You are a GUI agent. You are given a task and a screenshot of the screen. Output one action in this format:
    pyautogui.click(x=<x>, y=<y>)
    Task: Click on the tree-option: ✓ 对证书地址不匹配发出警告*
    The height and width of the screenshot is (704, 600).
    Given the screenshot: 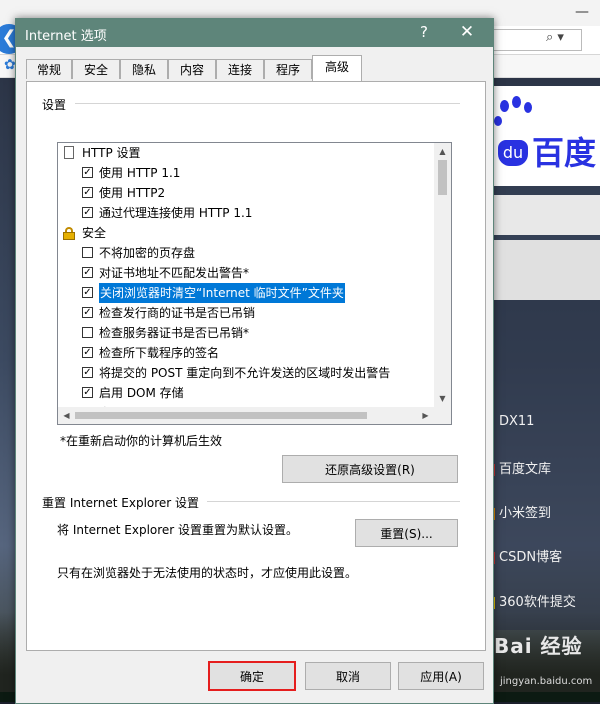 What is the action you would take?
    pyautogui.click(x=246, y=273)
    